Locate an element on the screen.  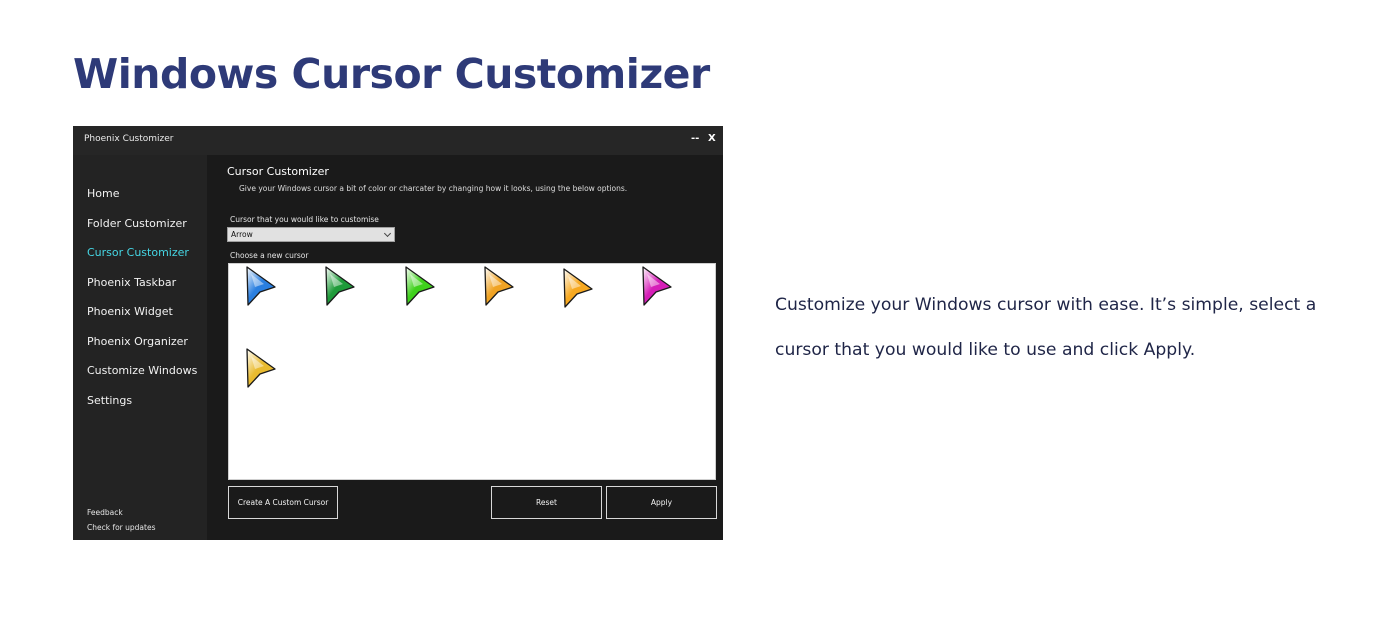
reset-button: Reset is located at coordinates (546, 502).